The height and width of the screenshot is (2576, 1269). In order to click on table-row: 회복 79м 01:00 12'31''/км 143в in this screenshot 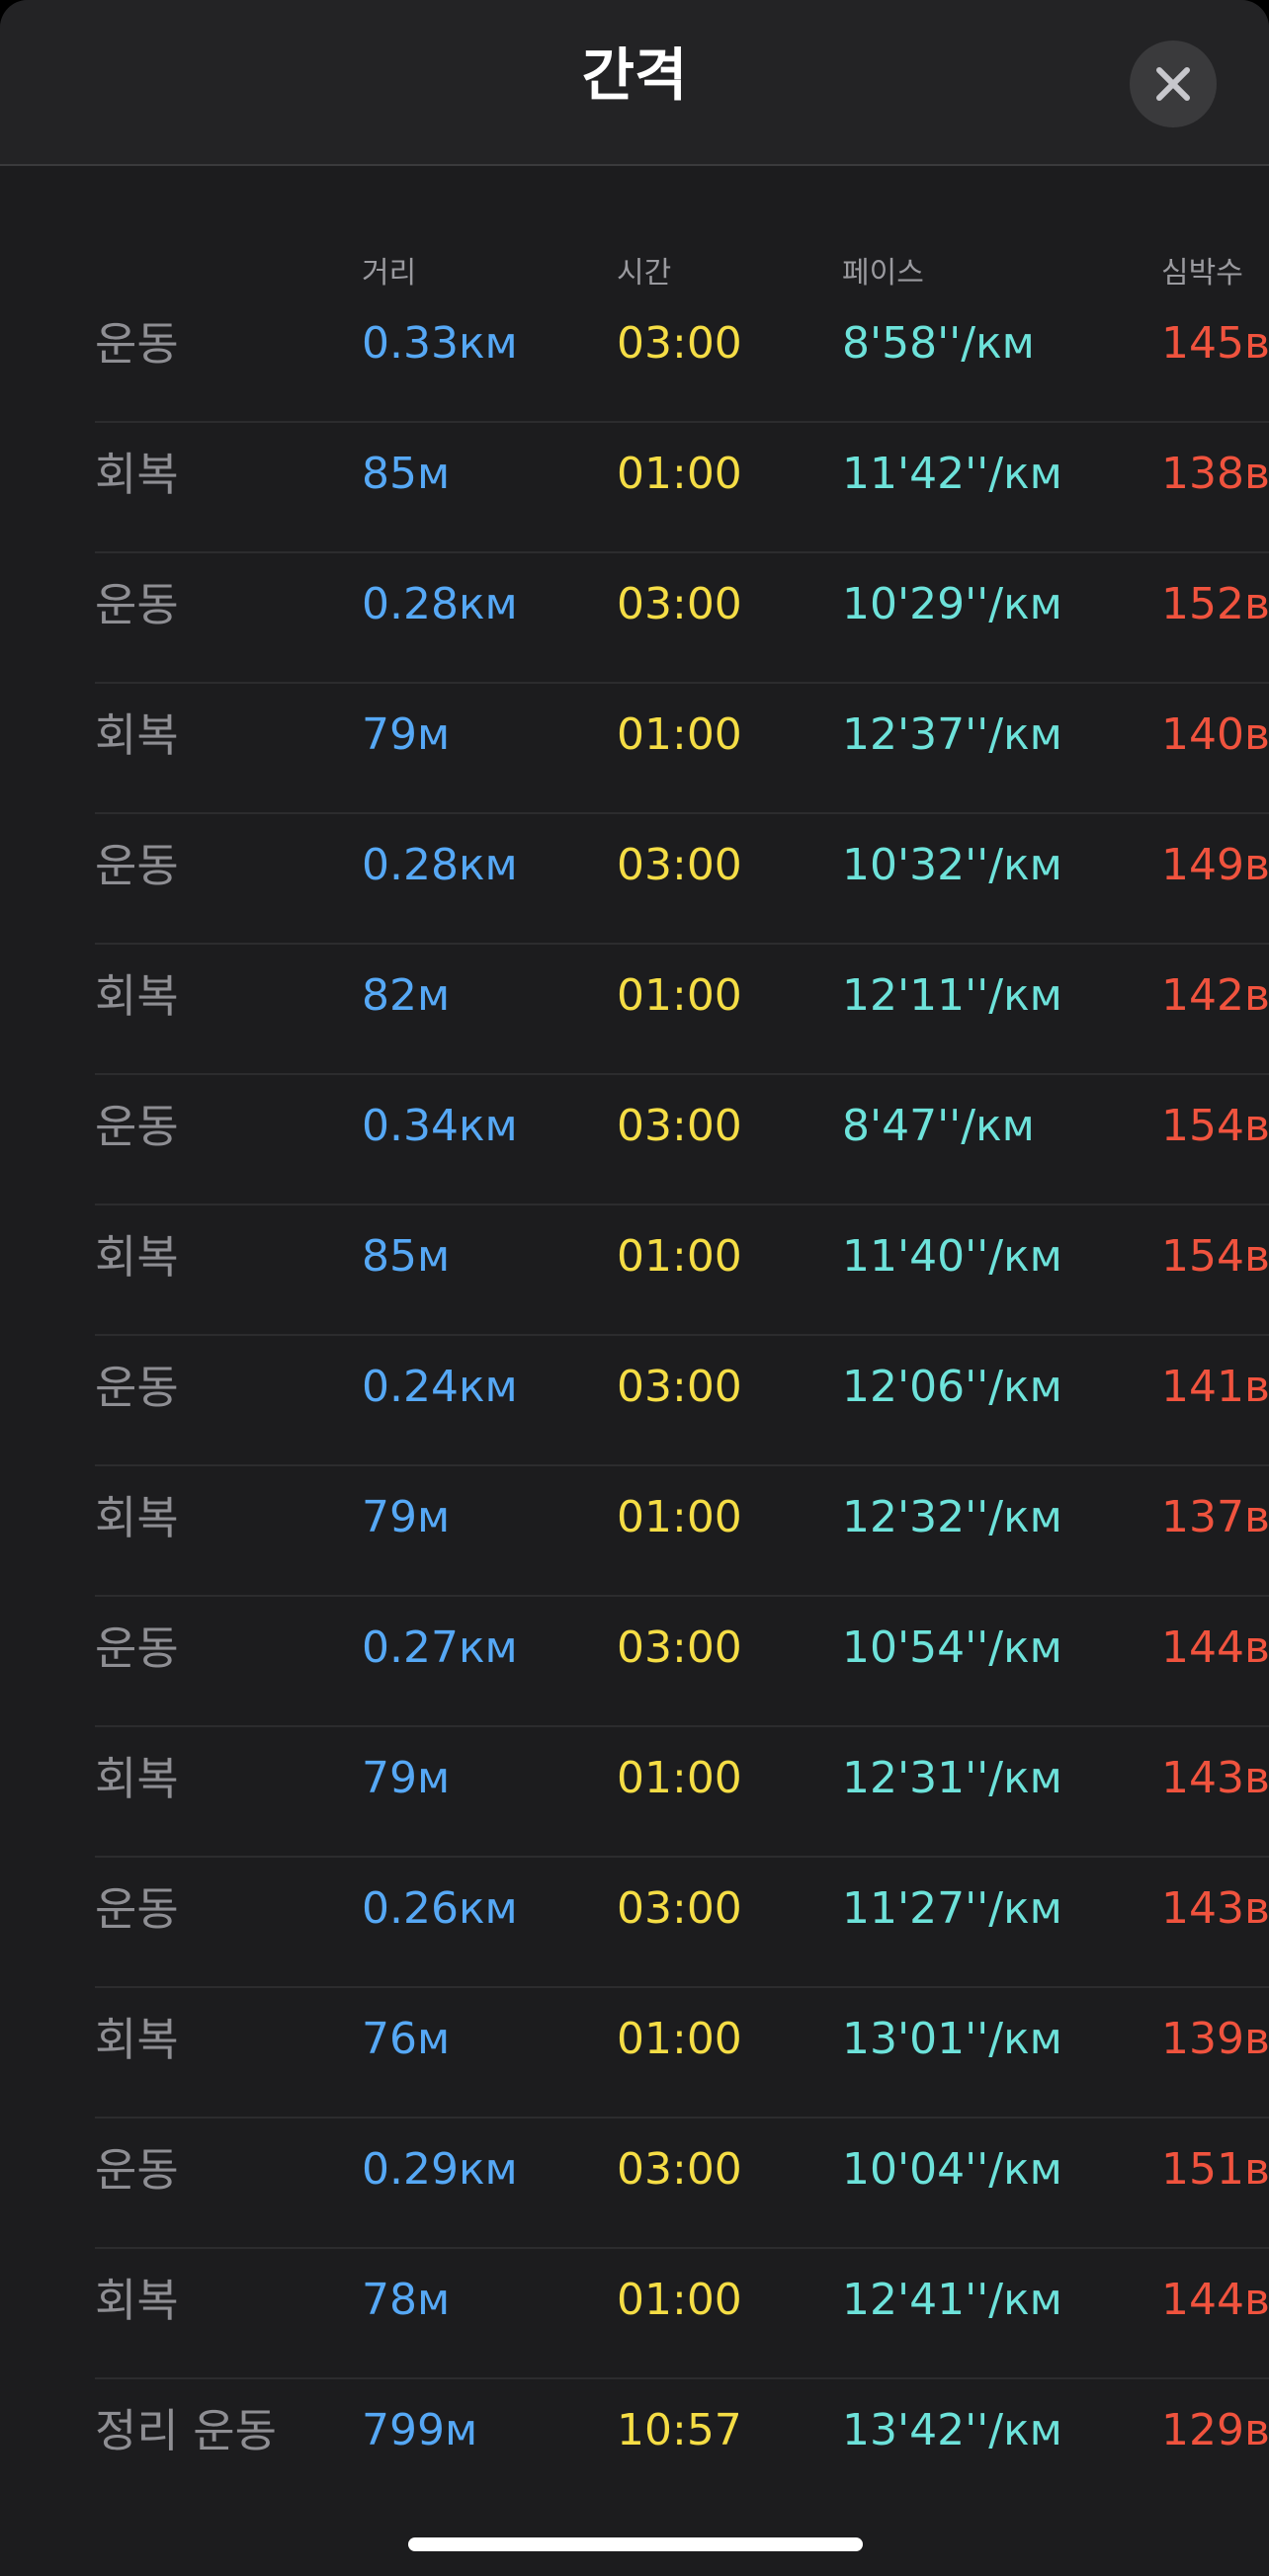, I will do `click(634, 1792)`.